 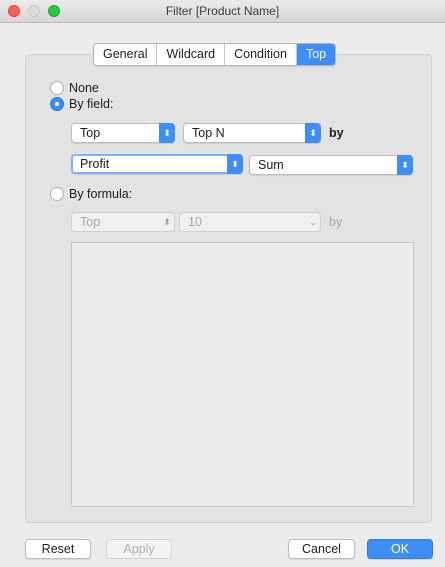 What do you see at coordinates (321, 549) in the screenshot?
I see `cancel-button: Cancel` at bounding box center [321, 549].